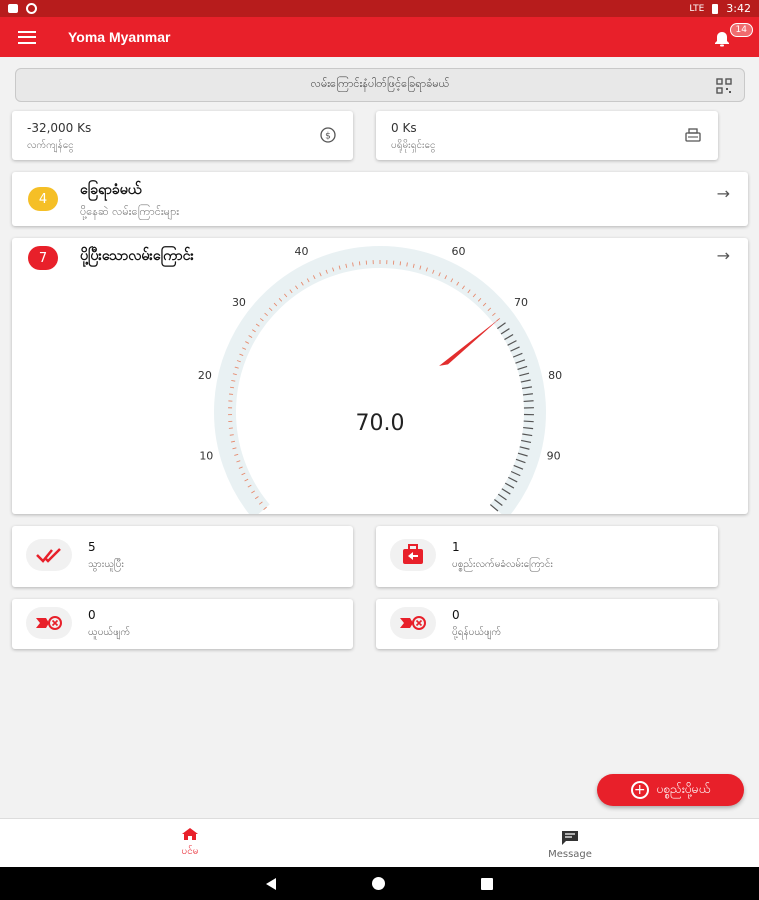  Describe the element at coordinates (13, 8) in the screenshot. I see `notification-app-icon` at that location.